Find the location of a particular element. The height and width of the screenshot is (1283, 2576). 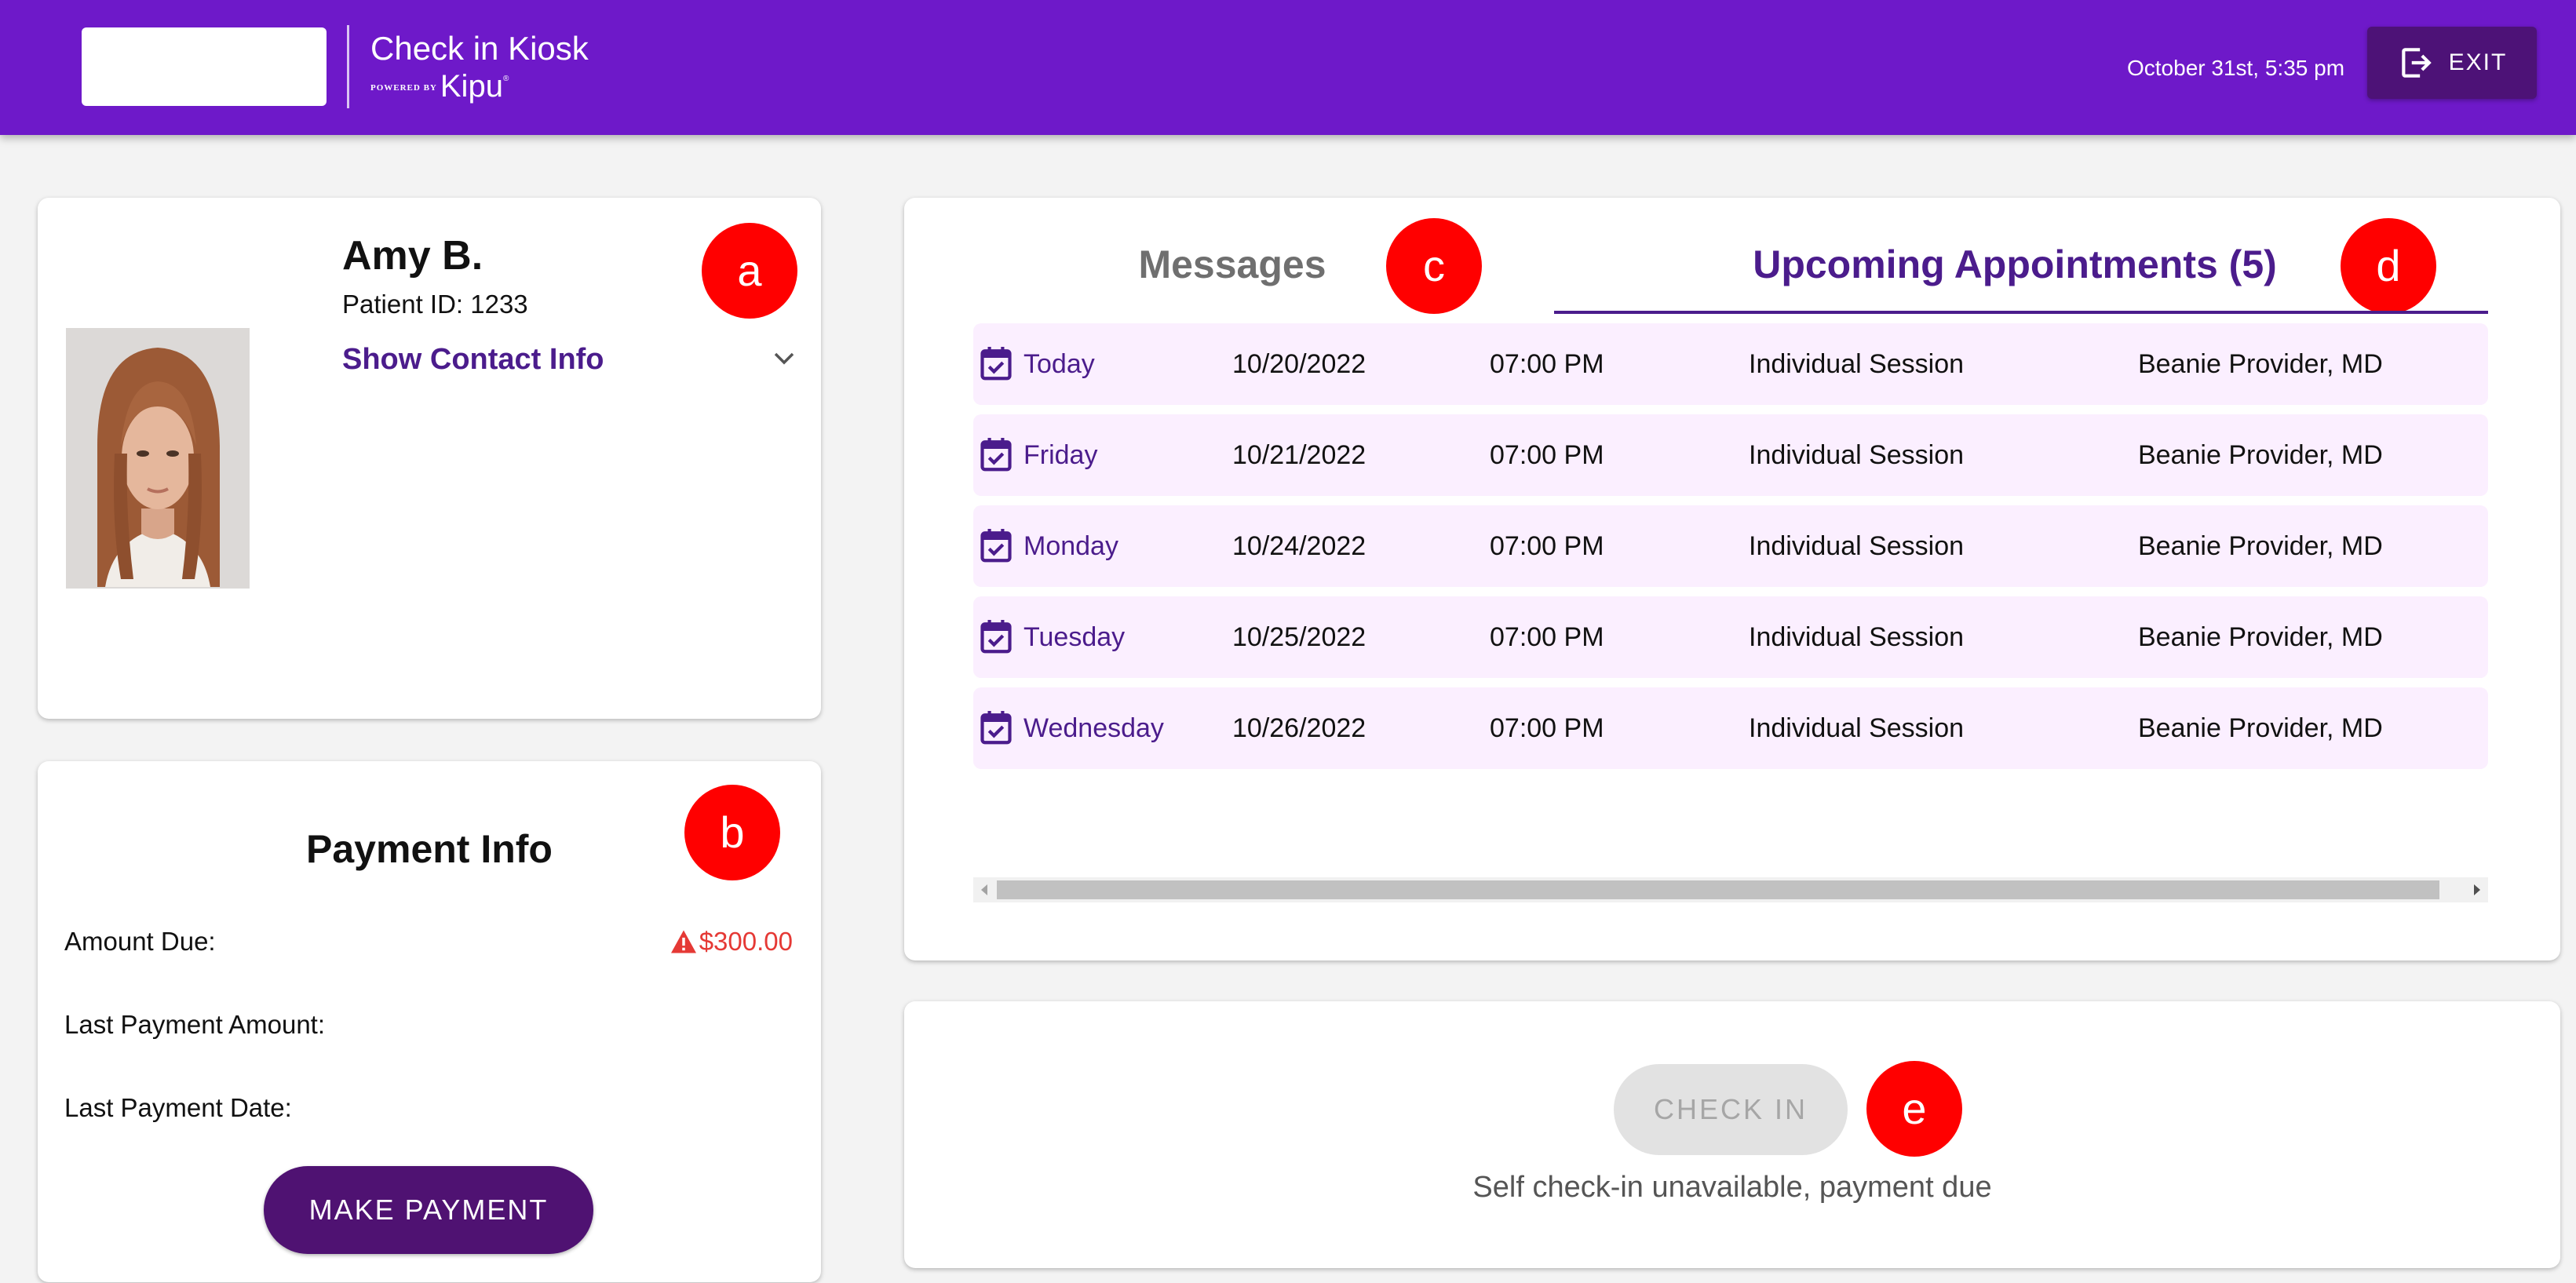

horizontal-scrollbar is located at coordinates (1730, 889).